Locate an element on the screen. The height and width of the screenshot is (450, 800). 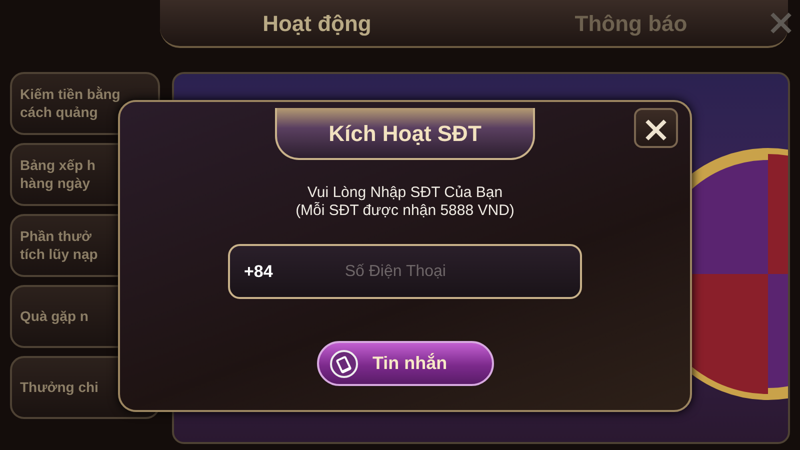
phone-field: +84 Số Điện Thoại is located at coordinates (405, 271).